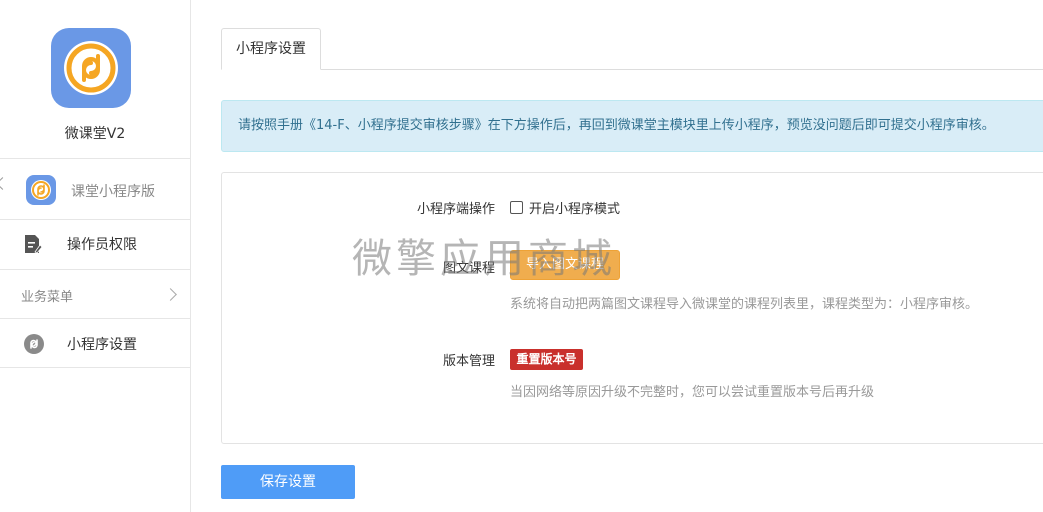 The image size is (1043, 512). Describe the element at coordinates (95, 294) in the screenshot. I see `sidebar-group-business-menu: 业务菜单` at that location.